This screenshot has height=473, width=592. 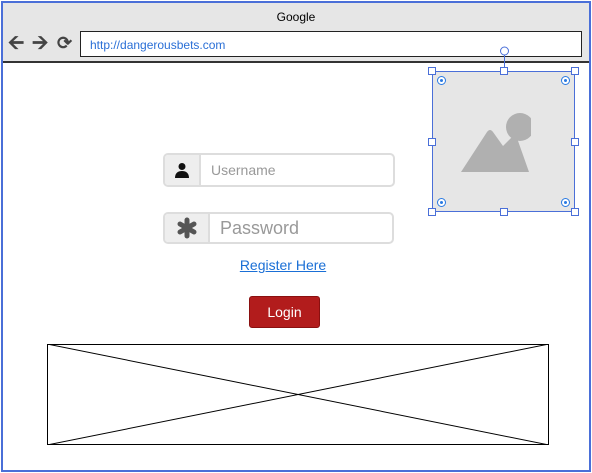 I want to click on image-icon, so click(x=496, y=142).